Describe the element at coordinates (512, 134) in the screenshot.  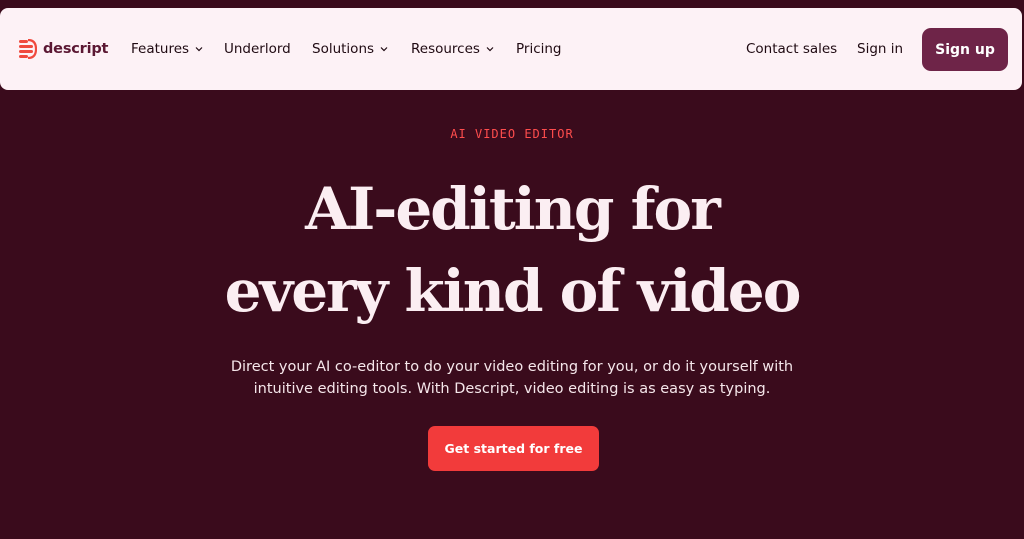
I see `hero-eyebrow: AI VIDEO EDITOR` at that location.